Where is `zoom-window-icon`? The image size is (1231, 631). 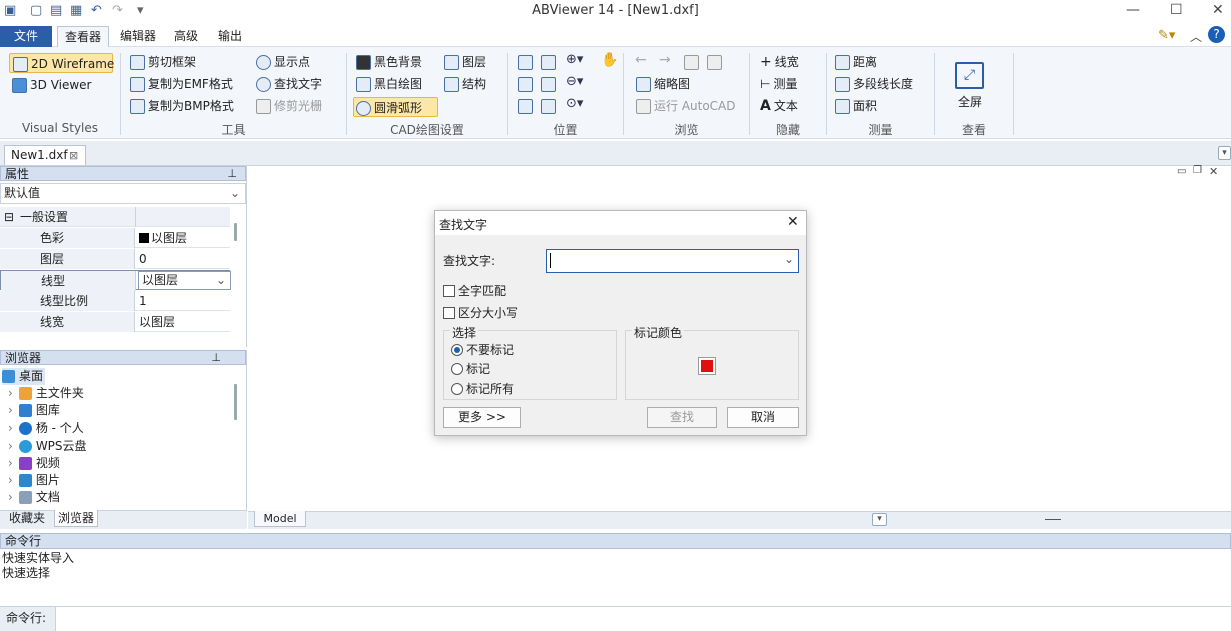
zoom-window-icon is located at coordinates (525, 62).